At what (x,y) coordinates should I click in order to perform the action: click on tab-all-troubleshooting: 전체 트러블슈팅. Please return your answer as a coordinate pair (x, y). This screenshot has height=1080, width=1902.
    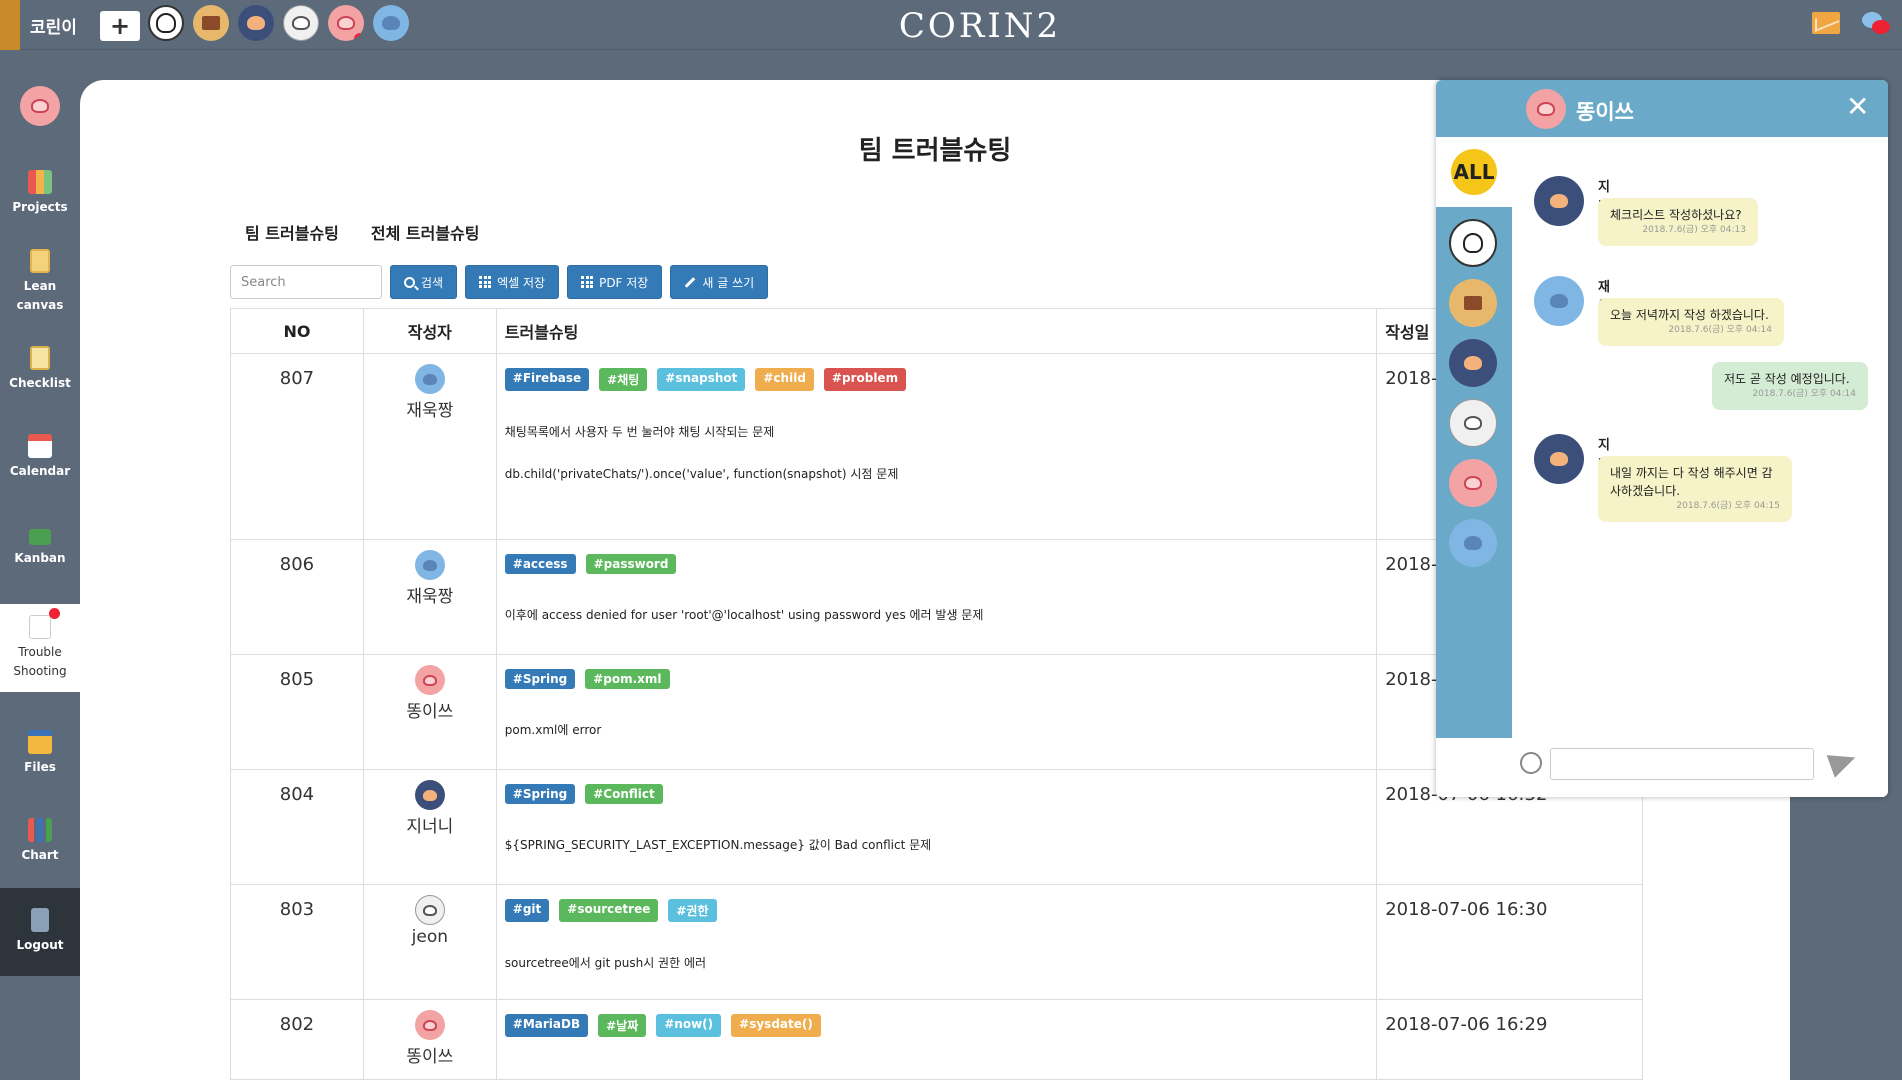
    Looking at the image, I should click on (425, 232).